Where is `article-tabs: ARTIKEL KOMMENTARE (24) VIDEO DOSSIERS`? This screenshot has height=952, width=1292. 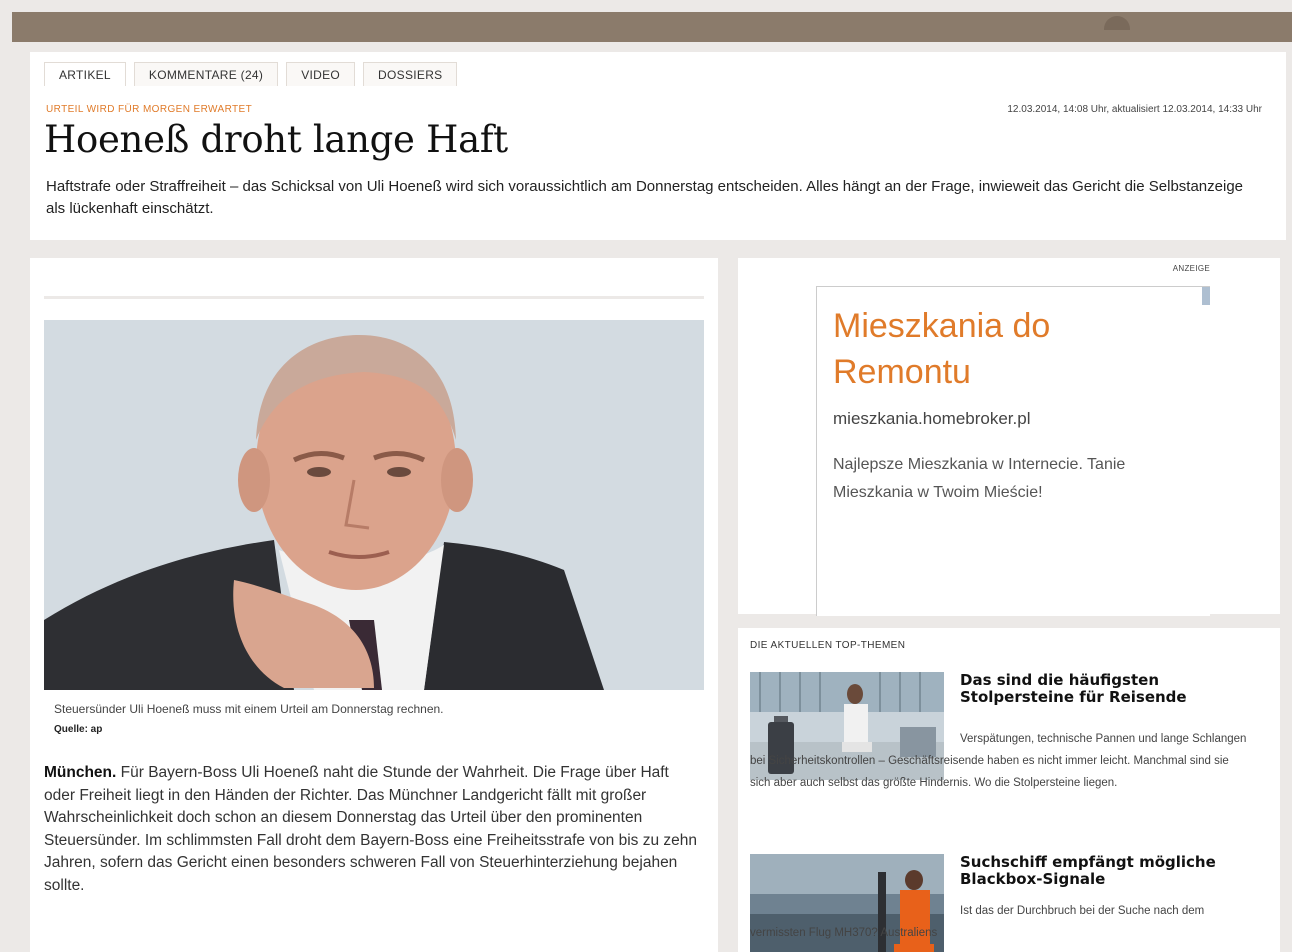
article-tabs: ARTIKEL KOMMENTARE (24) VIDEO DOSSIERS is located at coordinates (251, 74).